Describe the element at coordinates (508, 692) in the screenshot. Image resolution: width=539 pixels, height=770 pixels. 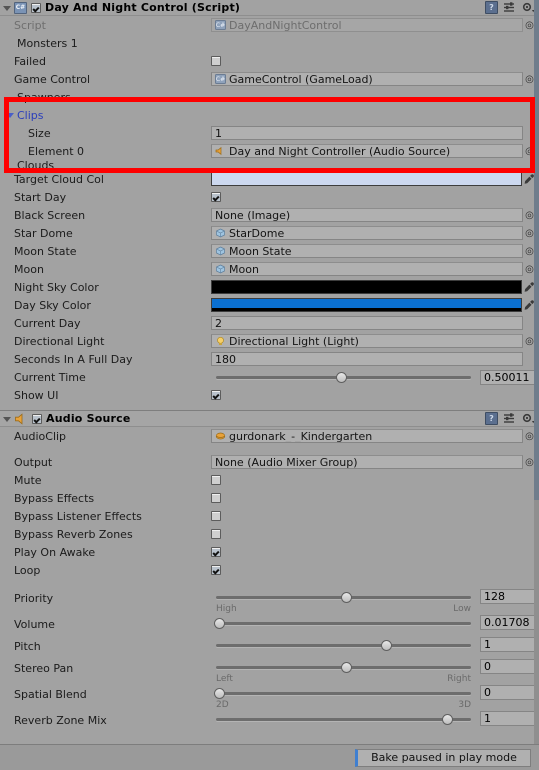
I see `spatial-blend-value-input: 0` at that location.